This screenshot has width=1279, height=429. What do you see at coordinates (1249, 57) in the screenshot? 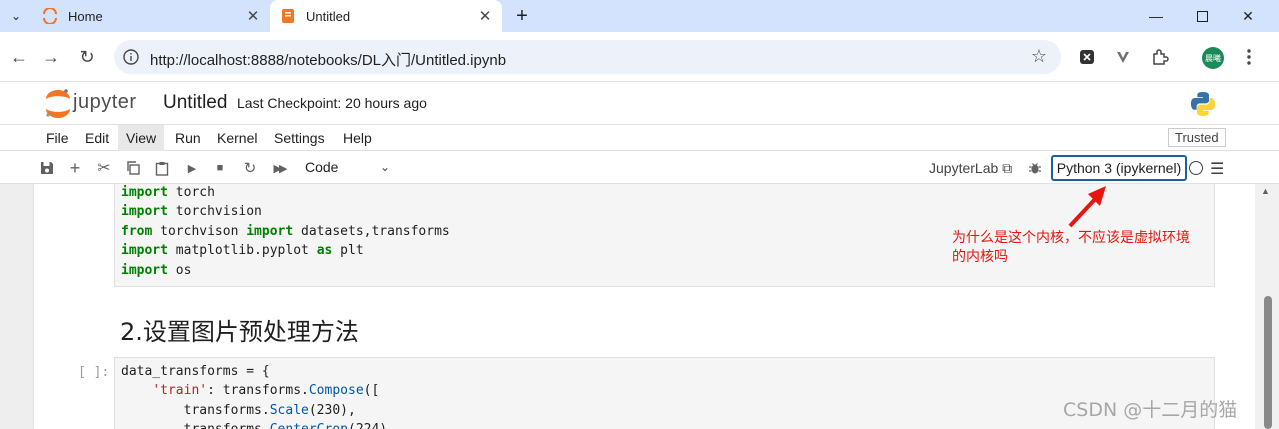
I see `browser-menu-kebab-icon` at bounding box center [1249, 57].